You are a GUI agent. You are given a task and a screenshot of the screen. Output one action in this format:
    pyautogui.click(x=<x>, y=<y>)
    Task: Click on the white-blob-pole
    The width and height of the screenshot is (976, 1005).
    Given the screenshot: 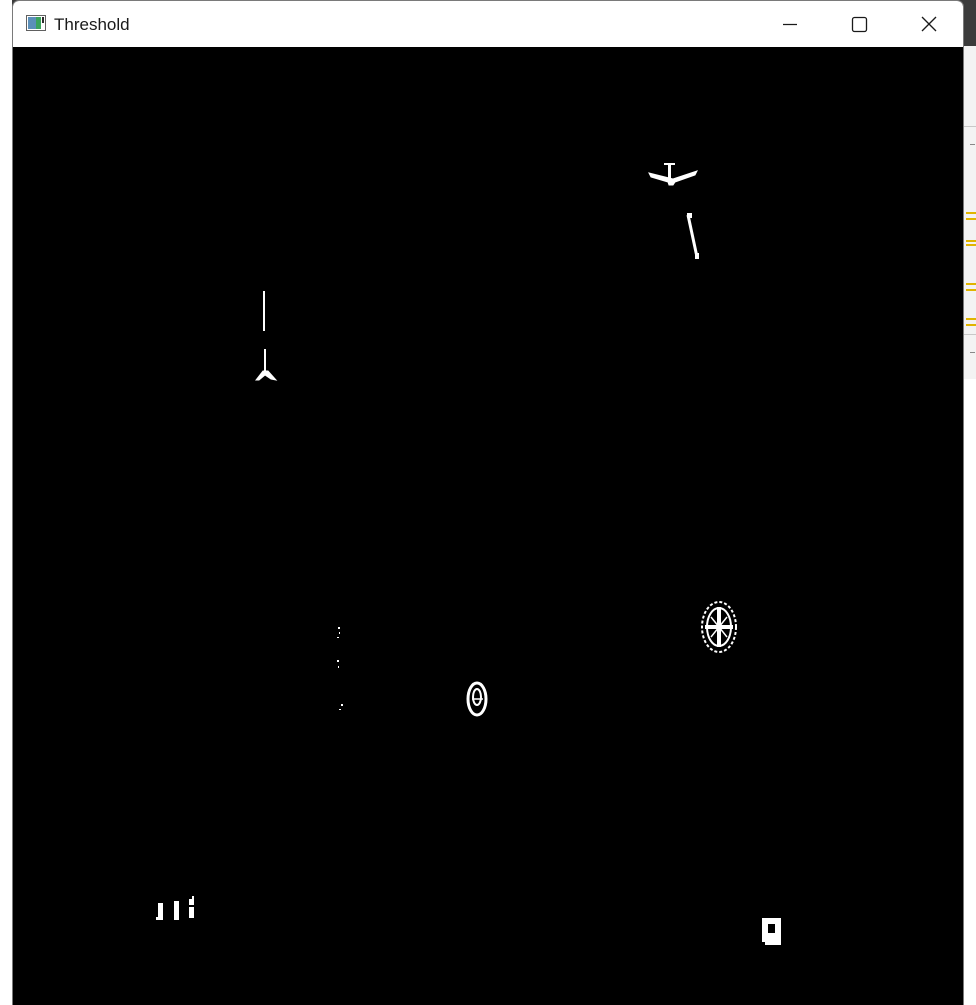 What is the action you would take?
    pyautogui.click(x=266, y=336)
    